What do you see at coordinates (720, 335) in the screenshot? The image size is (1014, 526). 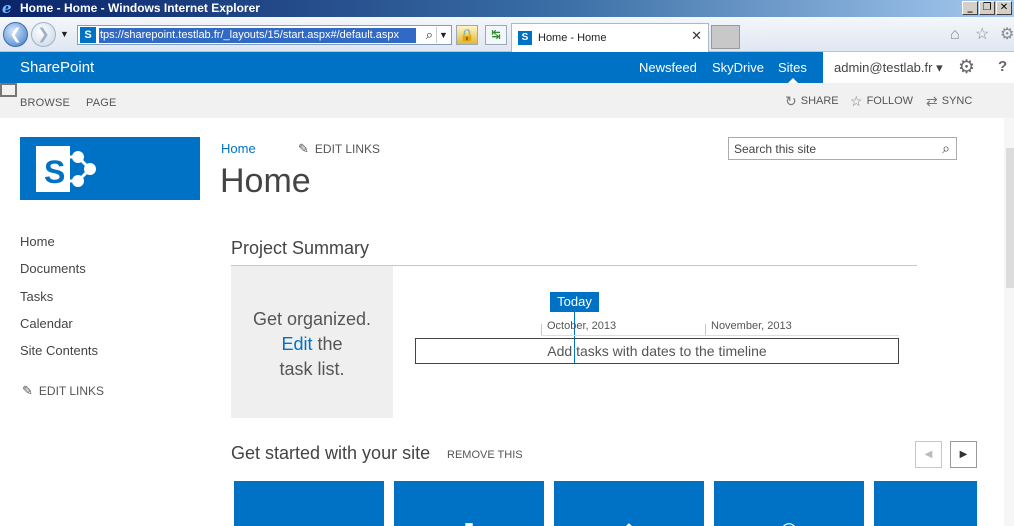 I see `timeline-month-rule` at bounding box center [720, 335].